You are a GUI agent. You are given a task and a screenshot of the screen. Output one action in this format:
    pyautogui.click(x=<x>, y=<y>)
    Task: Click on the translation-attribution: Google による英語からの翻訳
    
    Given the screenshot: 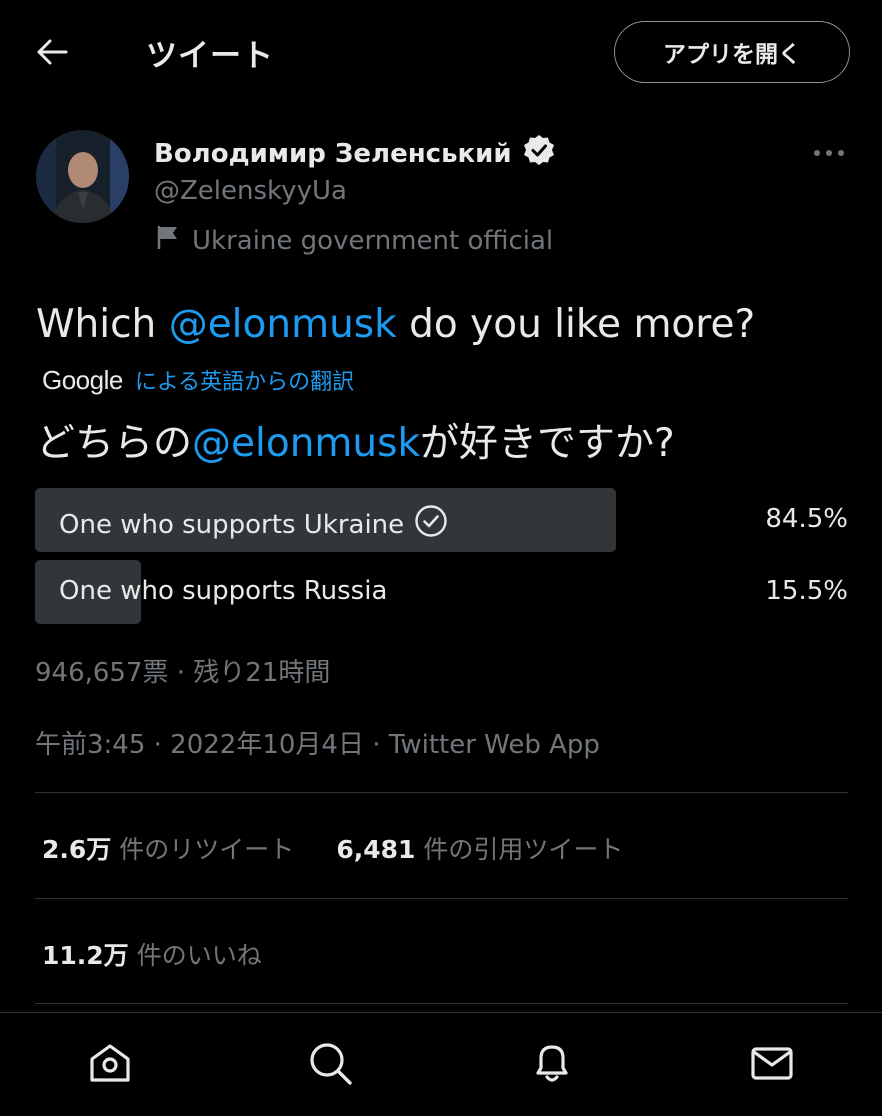 What is the action you would take?
    pyautogui.click(x=198, y=380)
    